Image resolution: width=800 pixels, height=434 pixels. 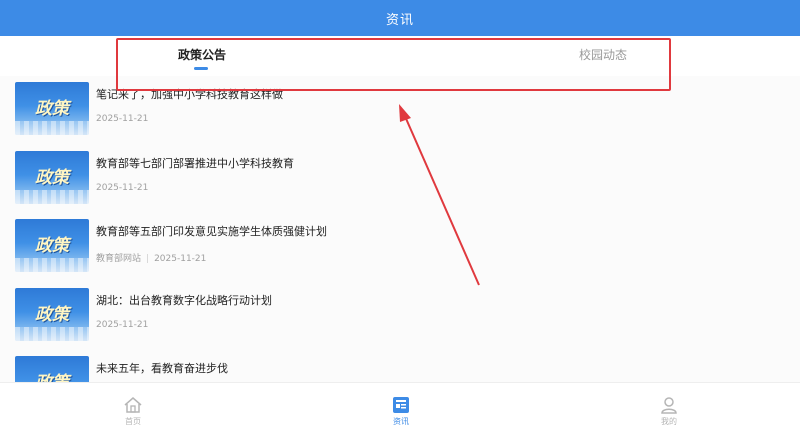 I want to click on page-title: 资讯, so click(x=399, y=20).